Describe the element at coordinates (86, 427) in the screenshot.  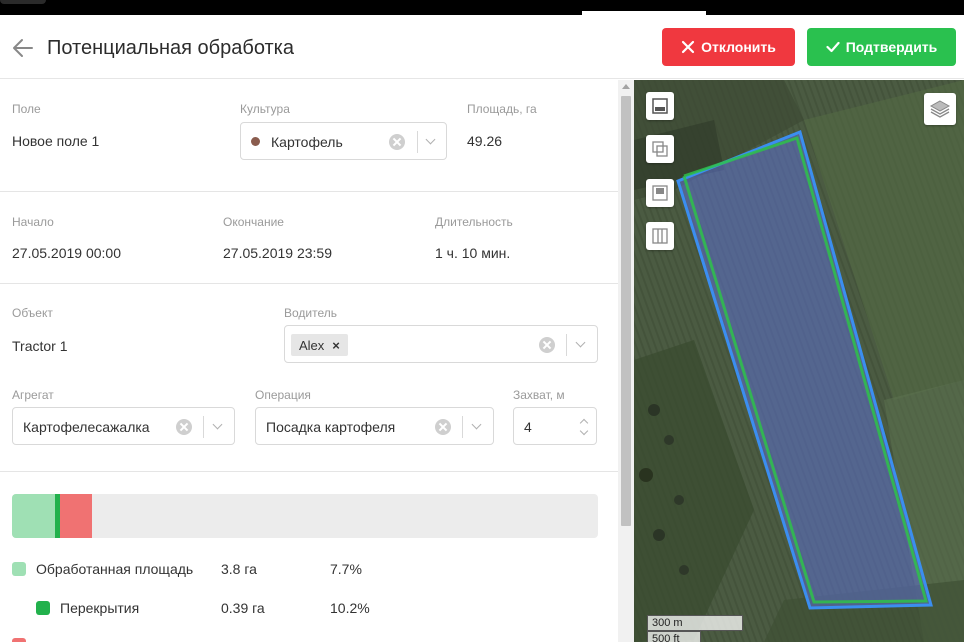
I see `implement-select-value: Картофелесажалка` at that location.